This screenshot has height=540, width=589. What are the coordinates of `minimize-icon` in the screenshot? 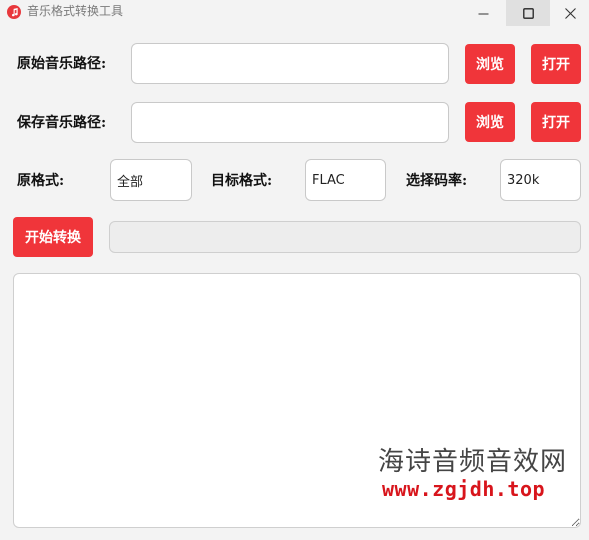 It's located at (483, 13).